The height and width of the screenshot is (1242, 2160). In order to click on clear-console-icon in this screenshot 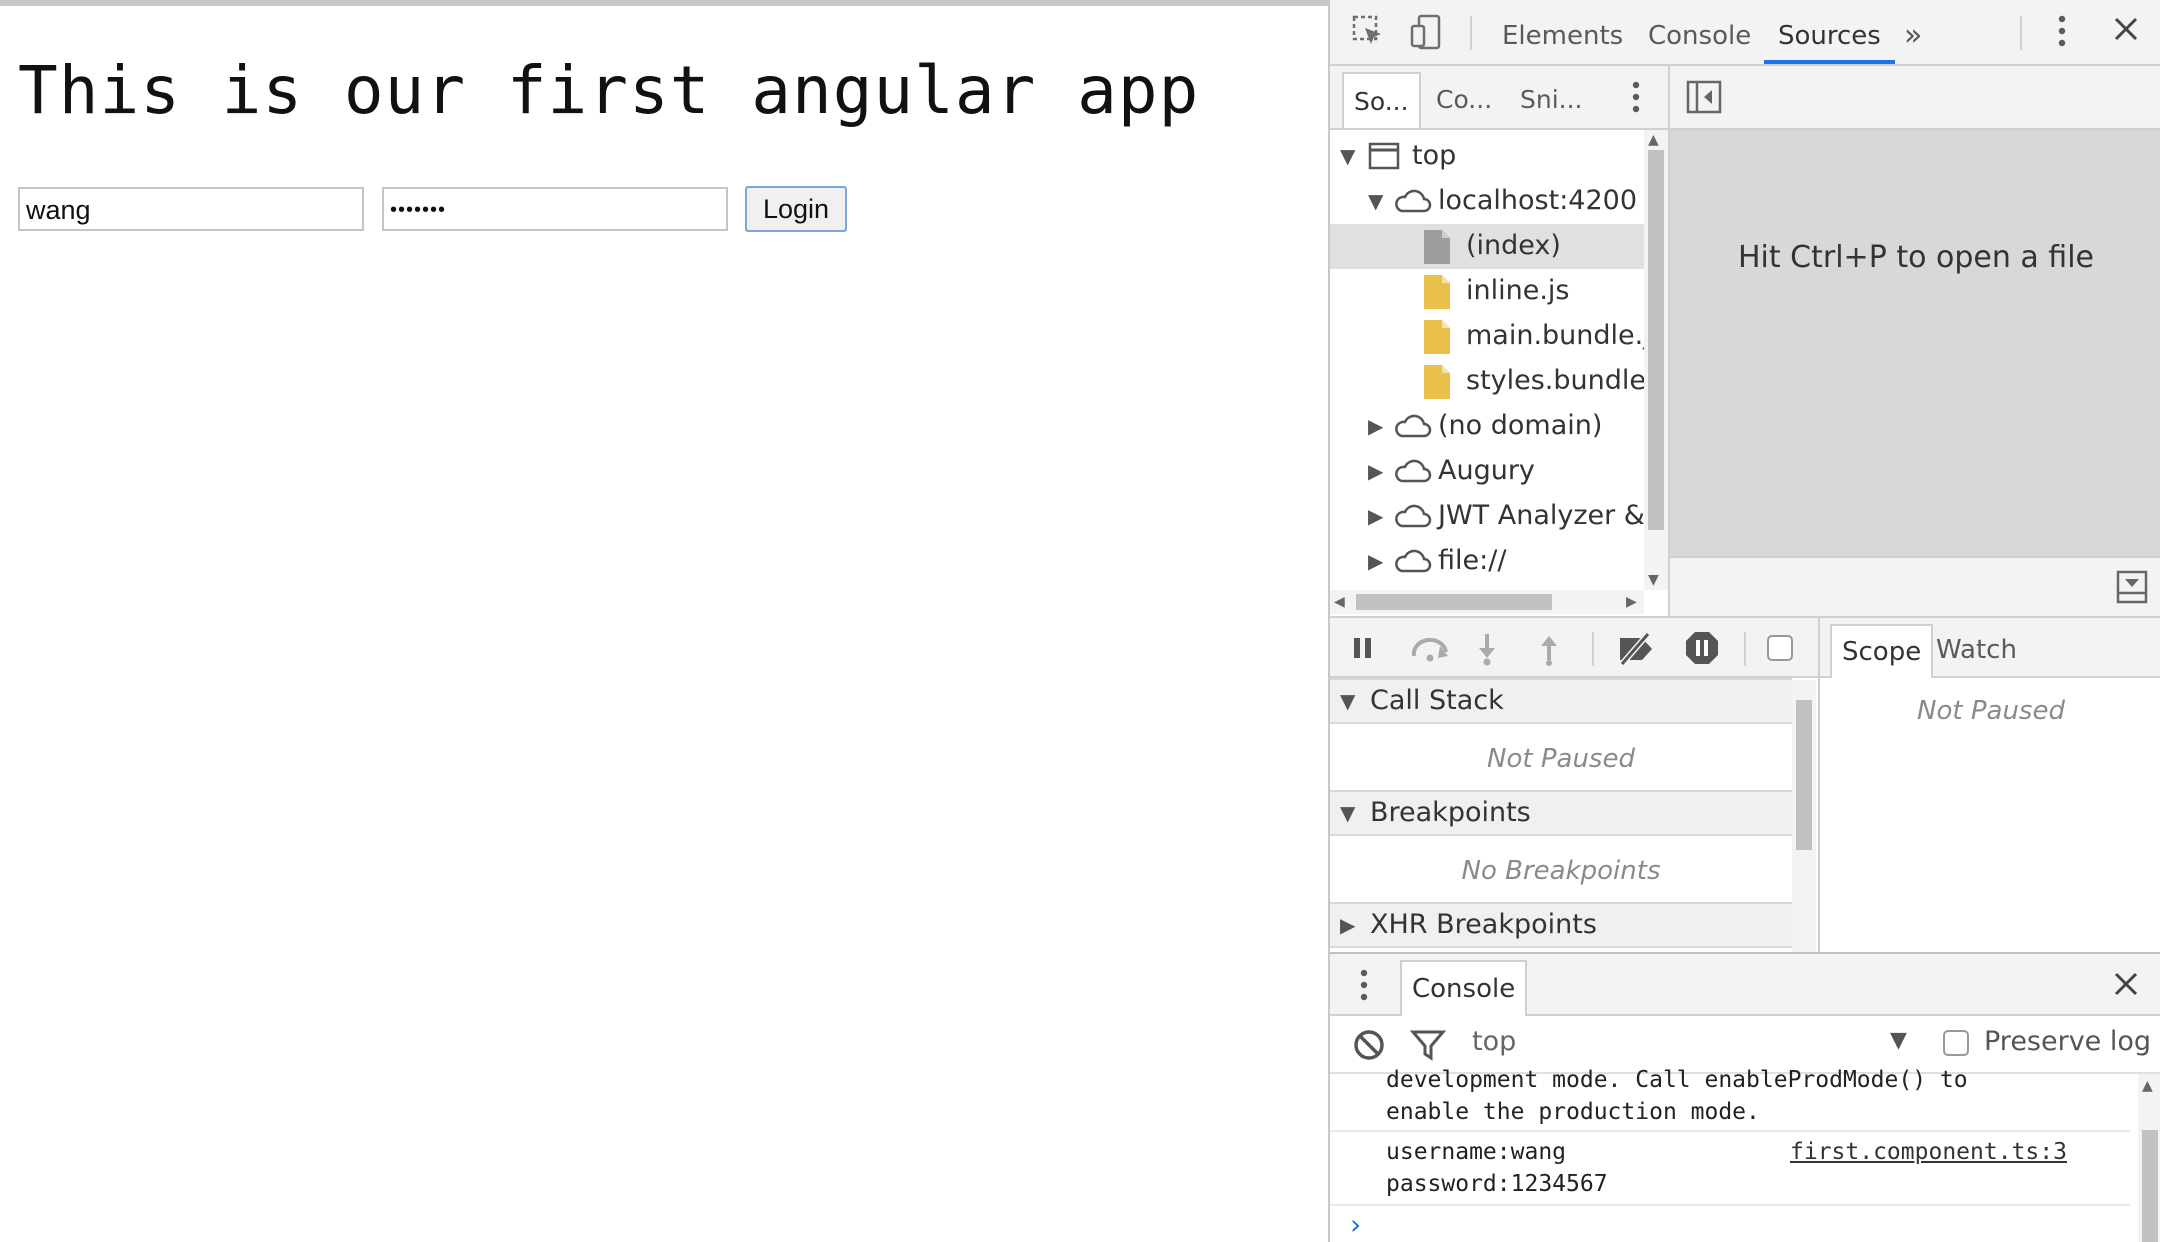, I will do `click(1369, 1047)`.